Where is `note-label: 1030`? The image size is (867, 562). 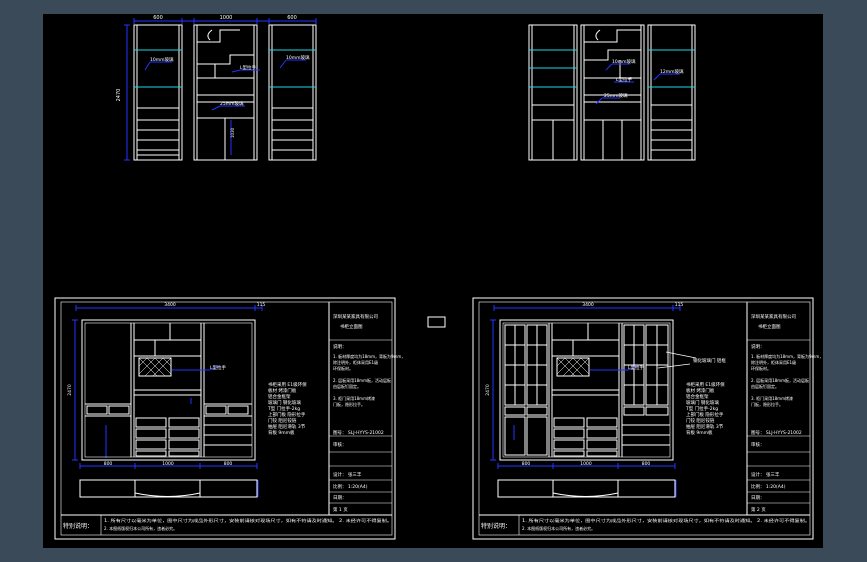 note-label: 1030 is located at coordinates (232, 132).